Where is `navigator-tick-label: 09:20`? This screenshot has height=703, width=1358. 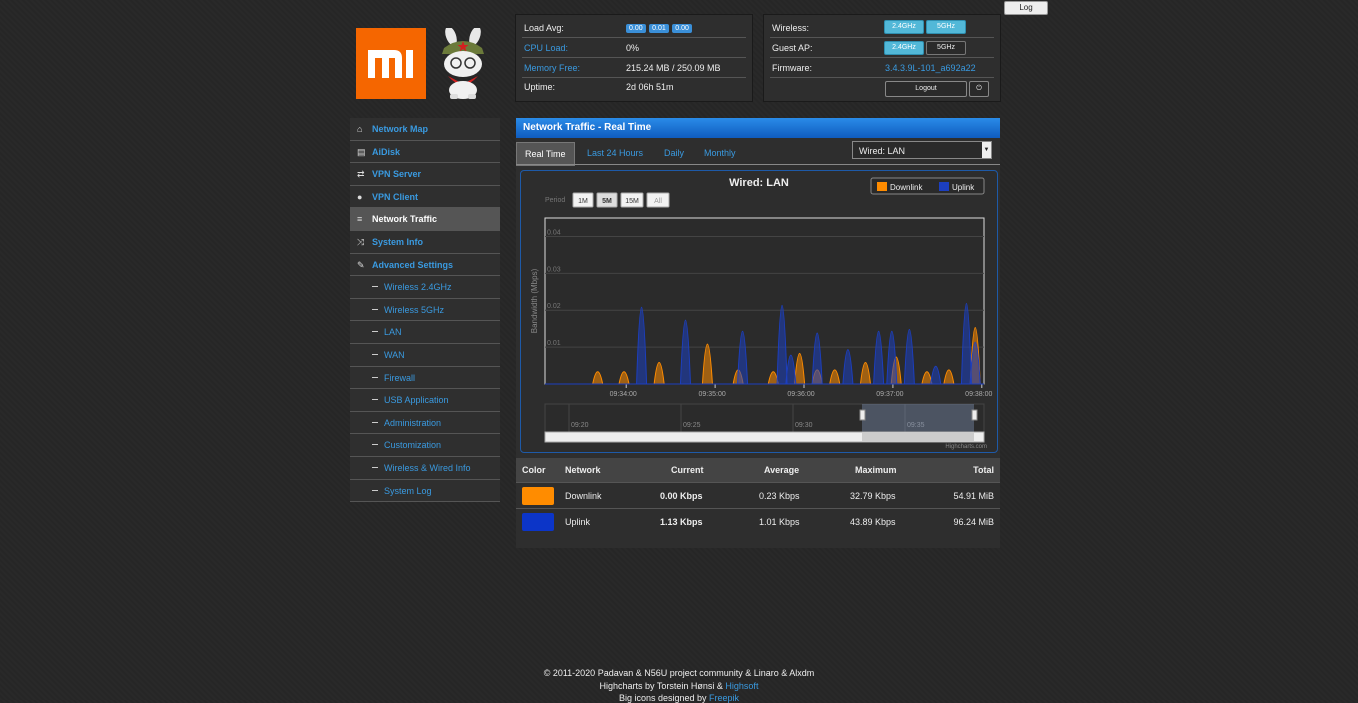 navigator-tick-label: 09:20 is located at coordinates (580, 425).